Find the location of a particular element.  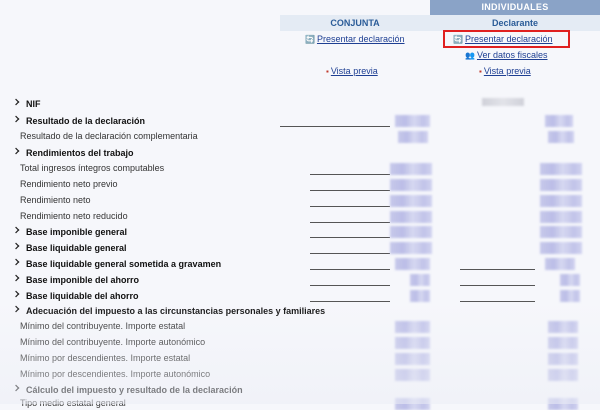

row-label: Rendimiento neto reducido is located at coordinates (74, 216).